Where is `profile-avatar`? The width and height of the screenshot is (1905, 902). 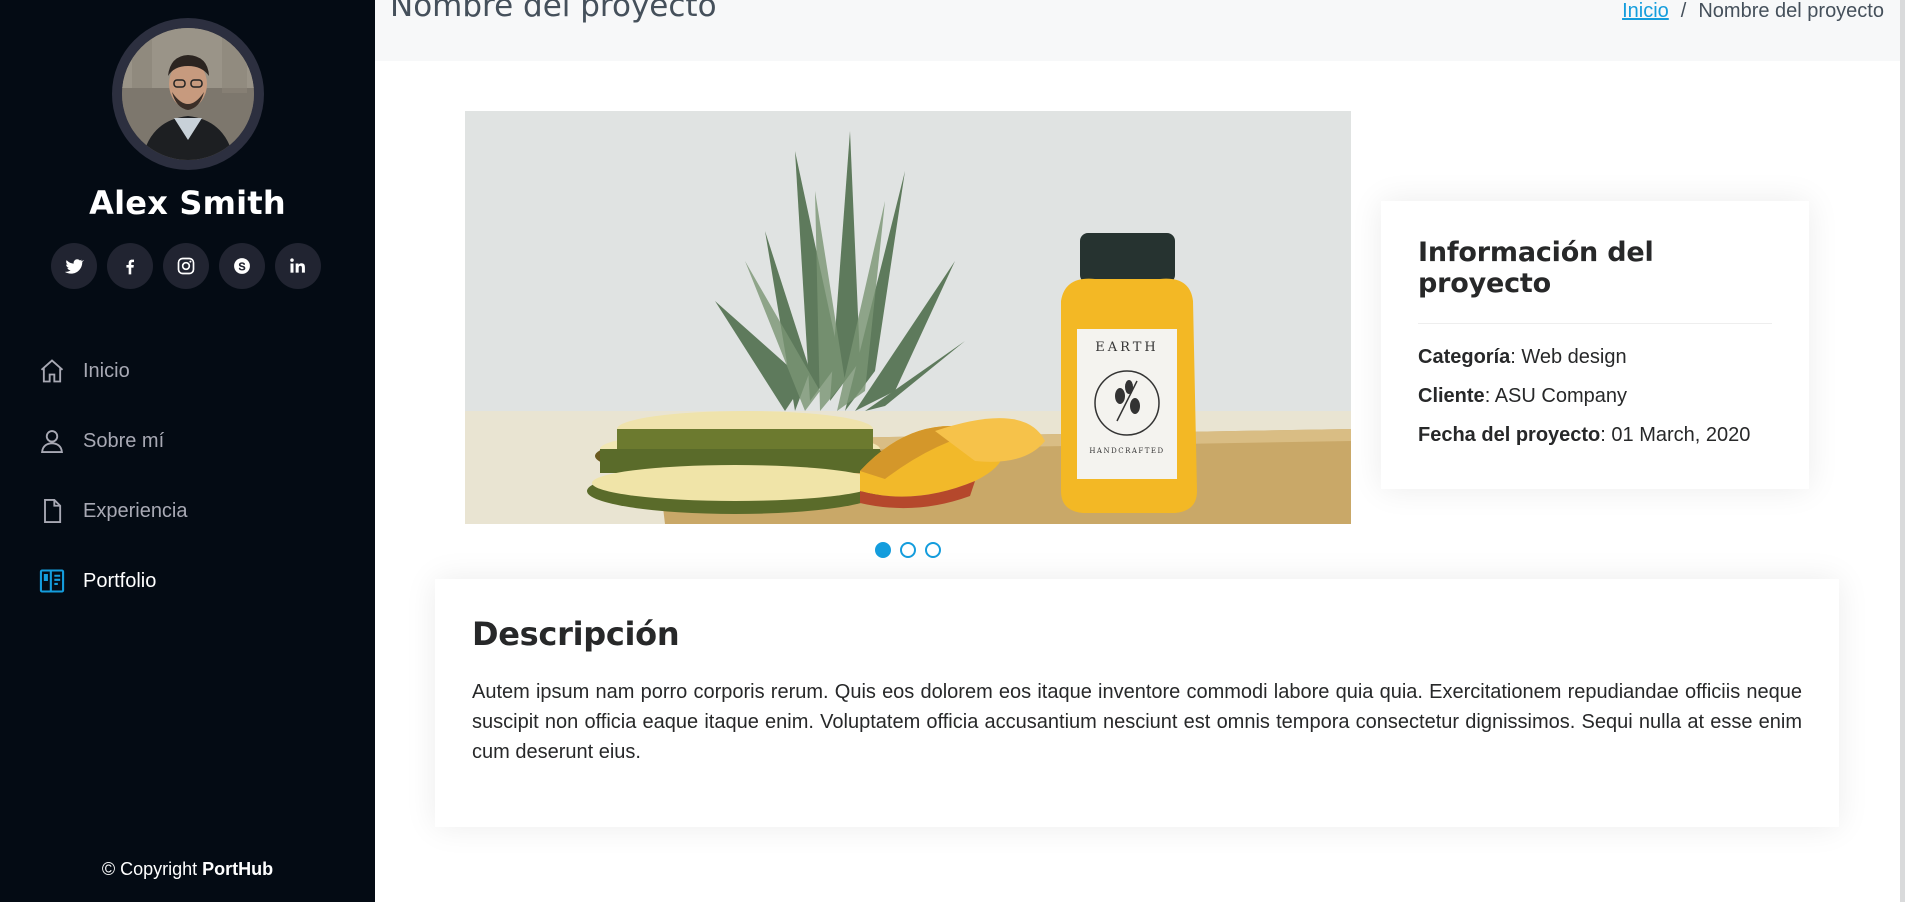 profile-avatar is located at coordinates (188, 94).